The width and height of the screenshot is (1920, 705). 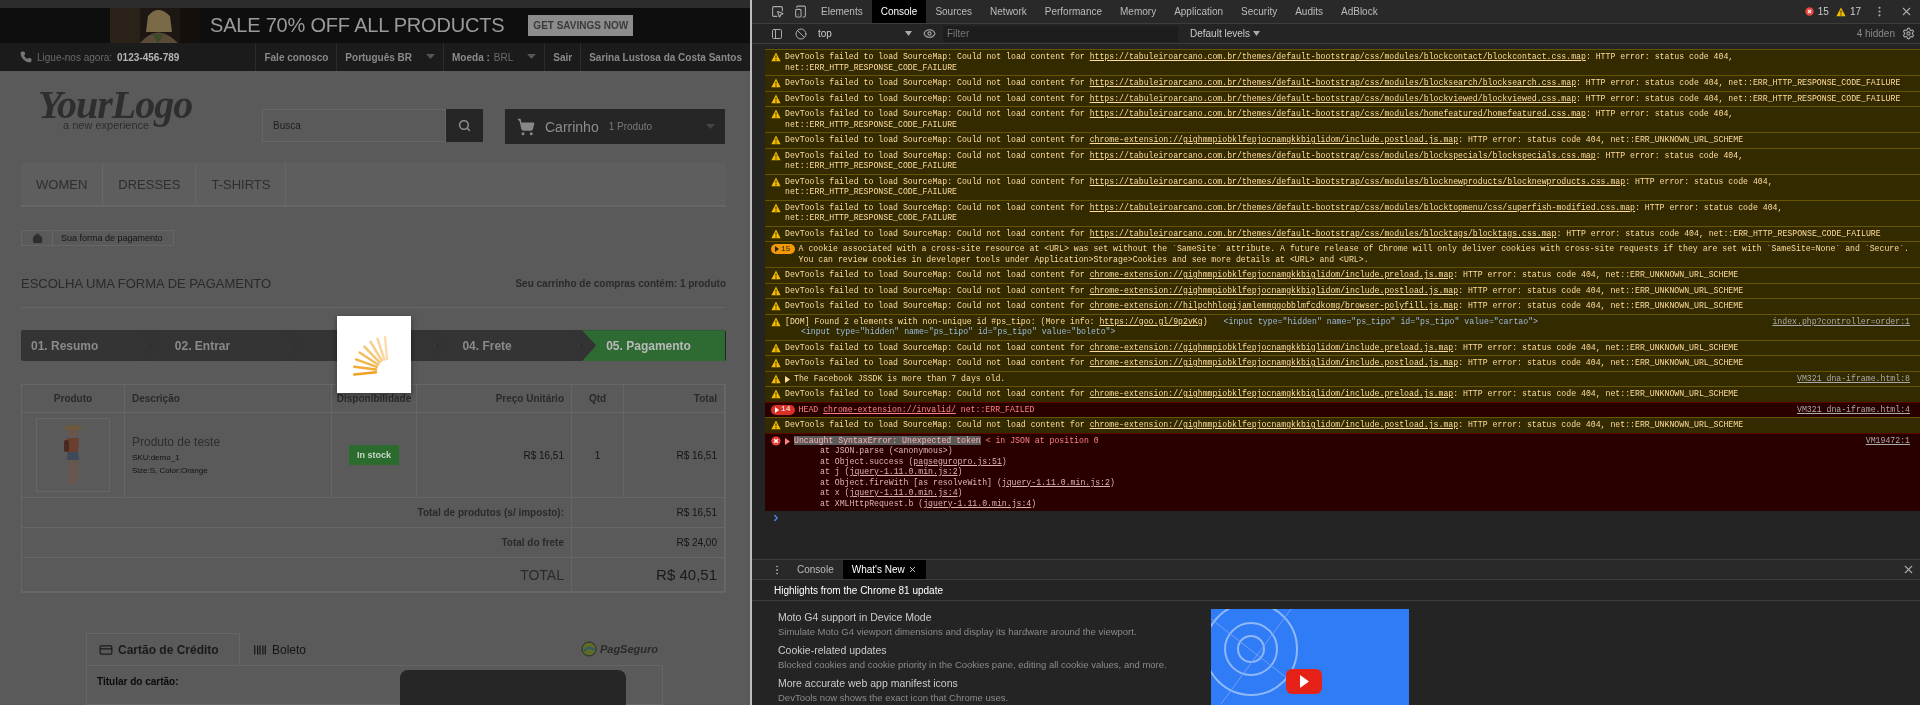 What do you see at coordinates (1823, 11) in the screenshot?
I see `error-count: 15` at bounding box center [1823, 11].